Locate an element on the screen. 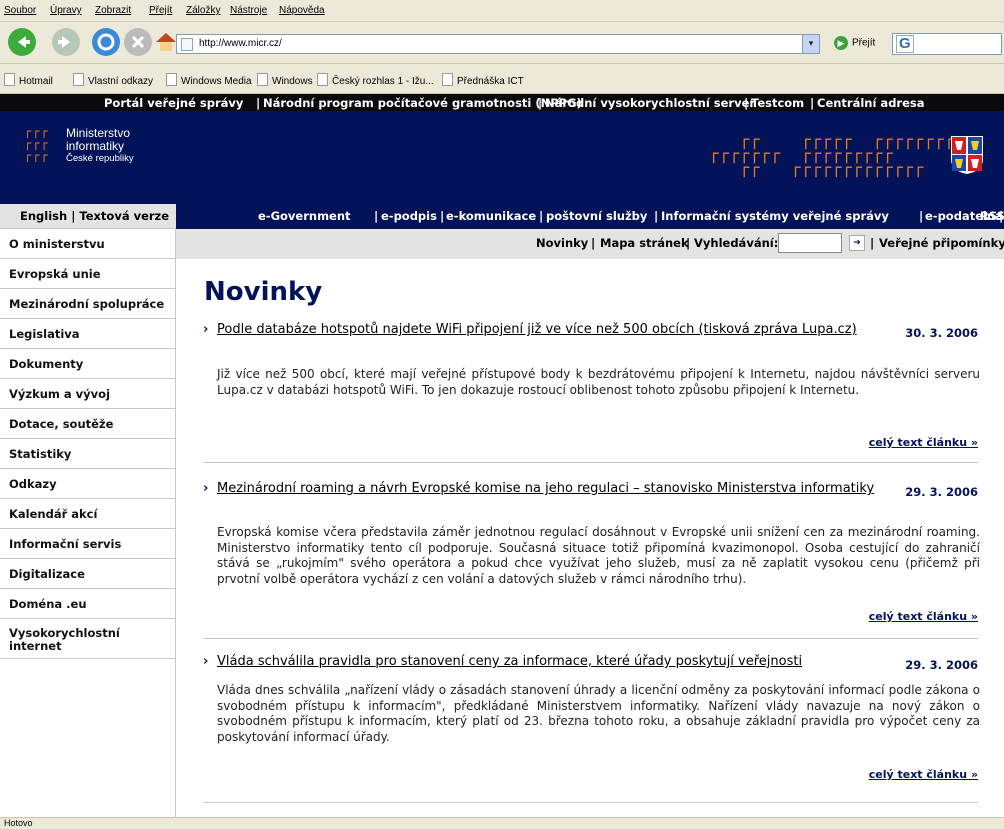 Image resolution: width=1004 pixels, height=829 pixels. back-button is located at coordinates (22, 42).